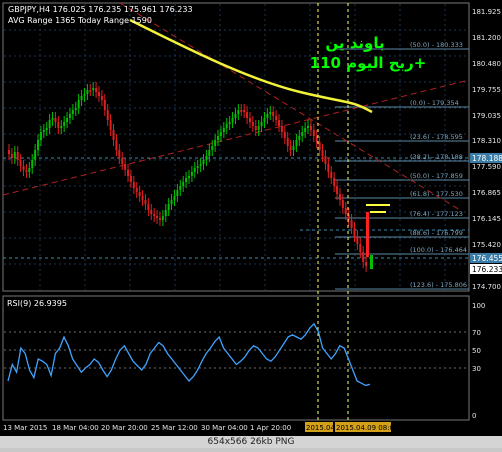 The image size is (502, 452). Describe the element at coordinates (436, 214) in the screenshot. I see `fib-level-label: (76.4) - 177.123` at that location.